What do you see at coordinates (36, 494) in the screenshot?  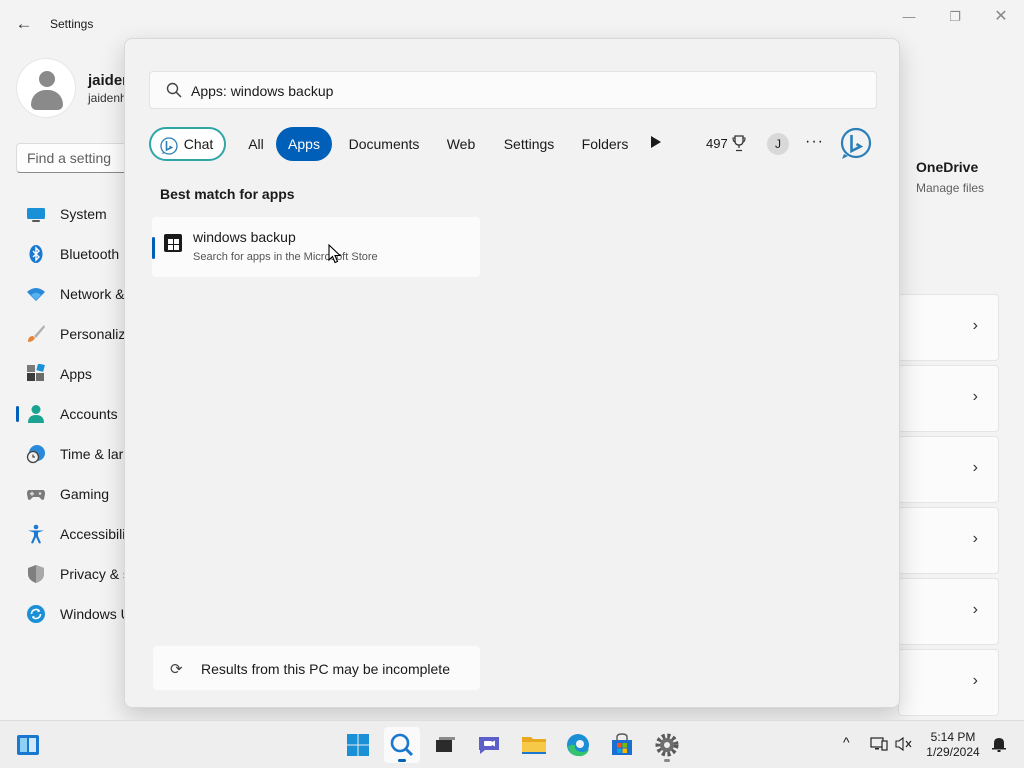 I see `gamepad-icon` at bounding box center [36, 494].